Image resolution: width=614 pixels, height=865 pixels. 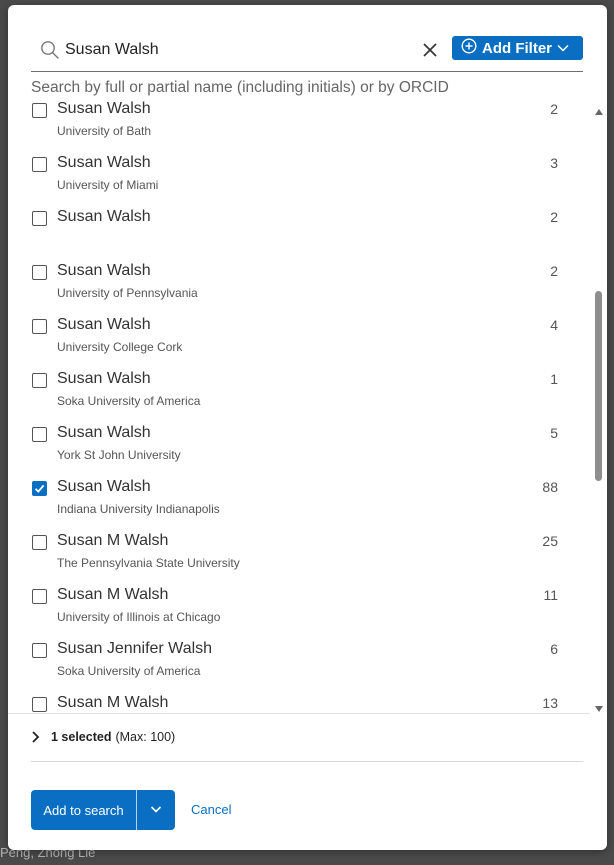 I want to click on add-filter-button: Add Filter, so click(x=517, y=48).